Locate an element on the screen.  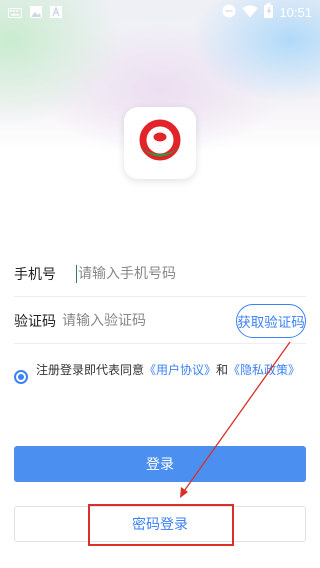
annotation-arrow is located at coordinates (235, 419).